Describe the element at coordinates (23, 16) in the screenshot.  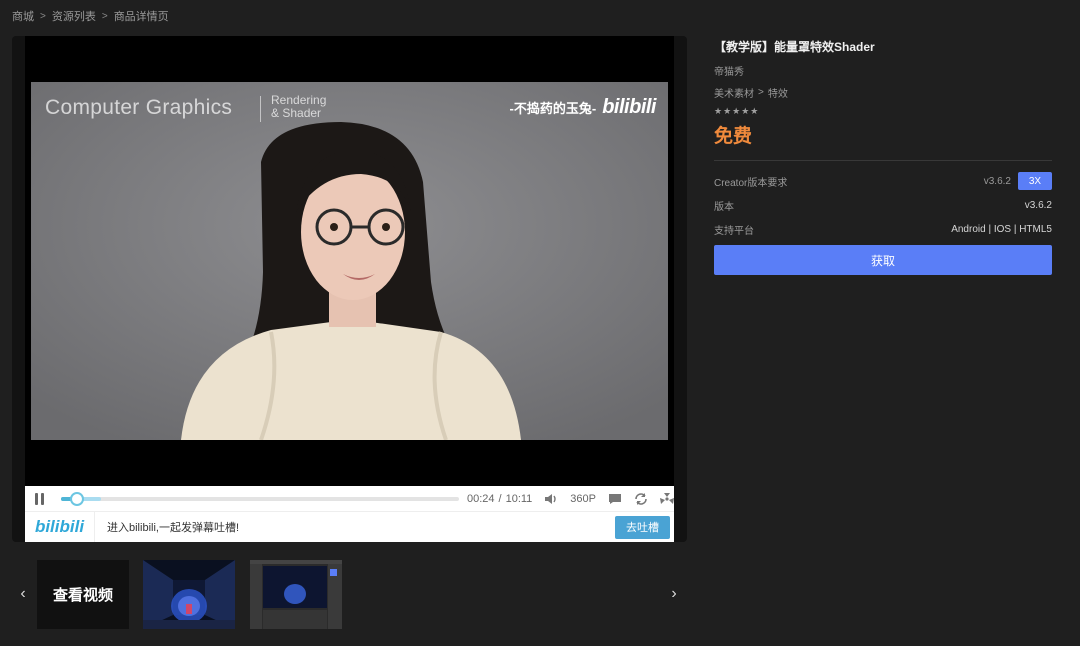
I see `breadcrumb-item-mall: 商城` at that location.